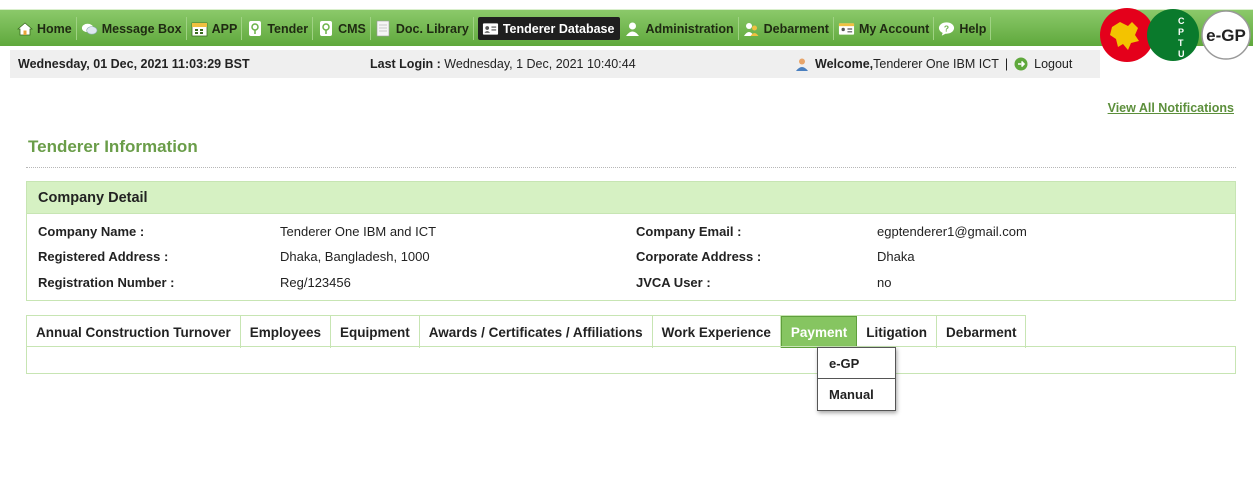  Describe the element at coordinates (91, 231) in the screenshot. I see `company-name-label: Company Name :` at that location.